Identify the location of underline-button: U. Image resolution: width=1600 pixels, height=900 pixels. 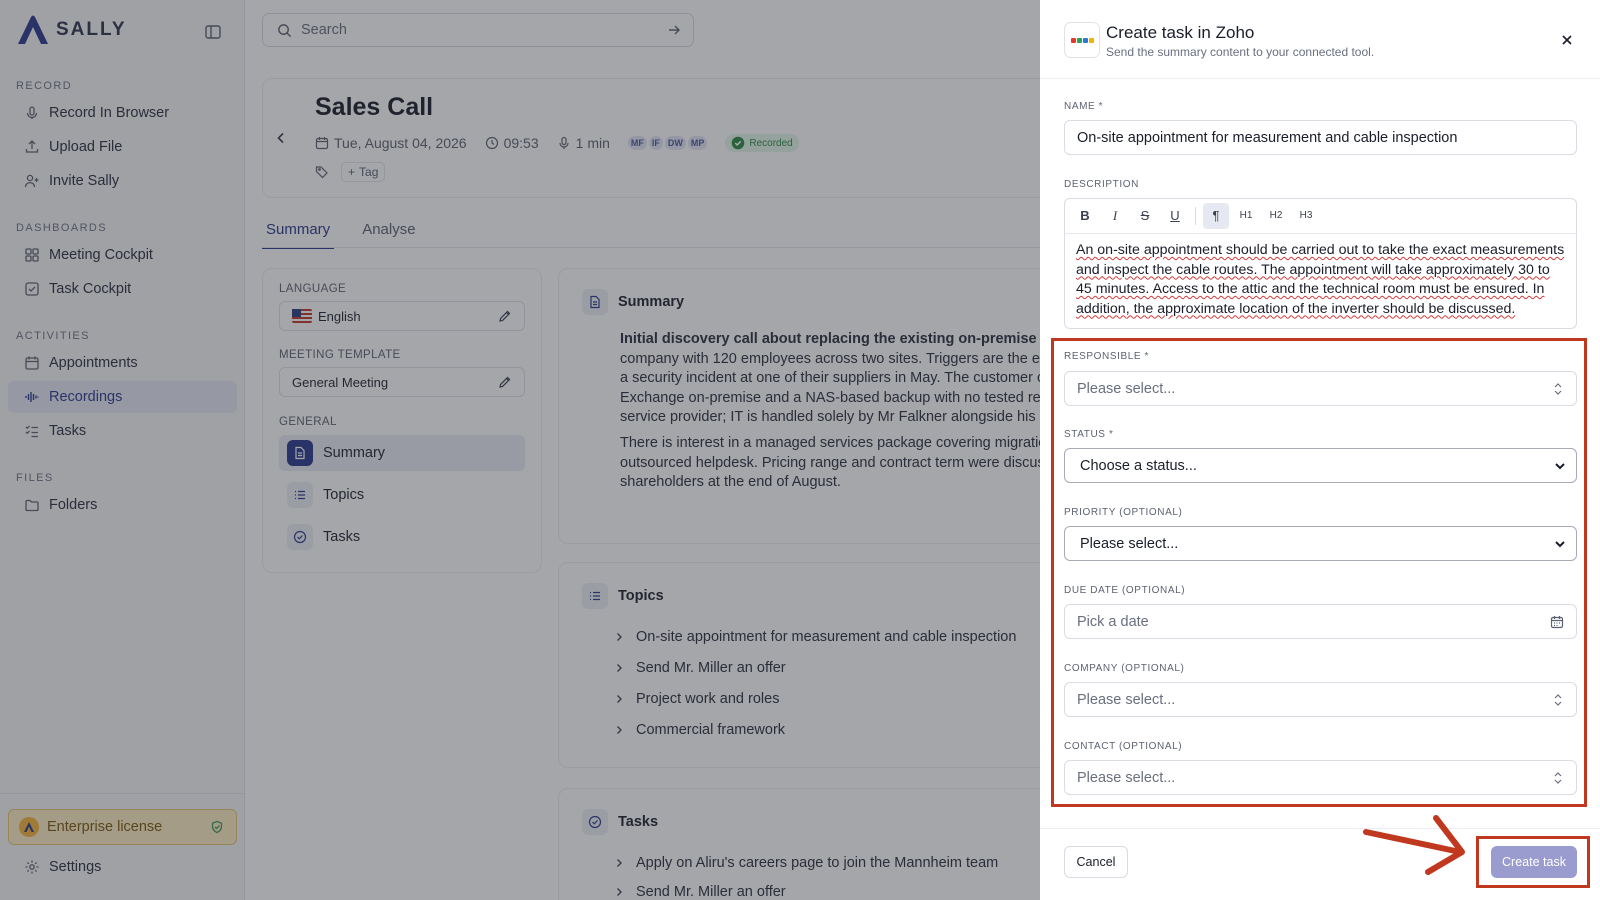
(1175, 216).